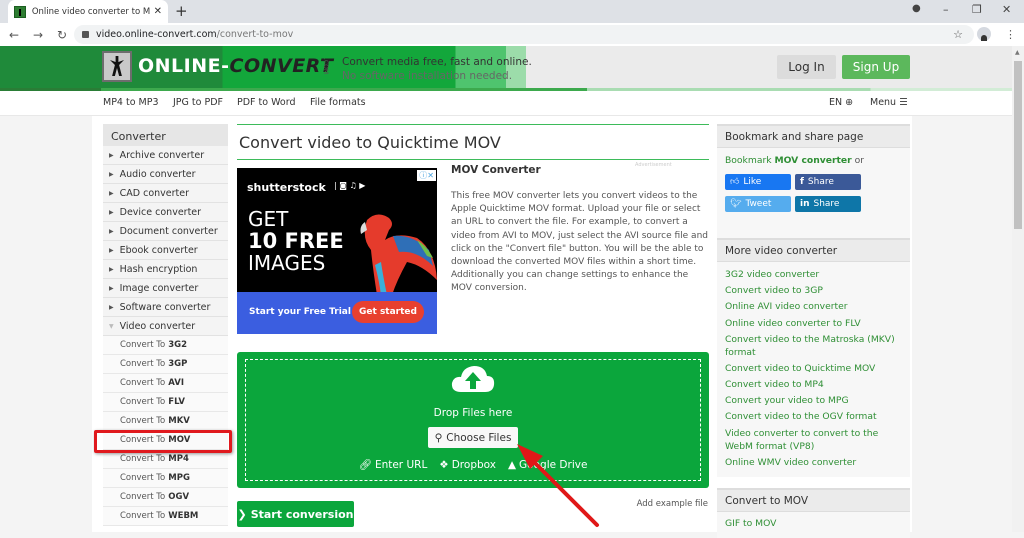 This screenshot has height=538, width=1024. What do you see at coordinates (179, 421) in the screenshot?
I see `subitem-format: MKV` at bounding box center [179, 421].